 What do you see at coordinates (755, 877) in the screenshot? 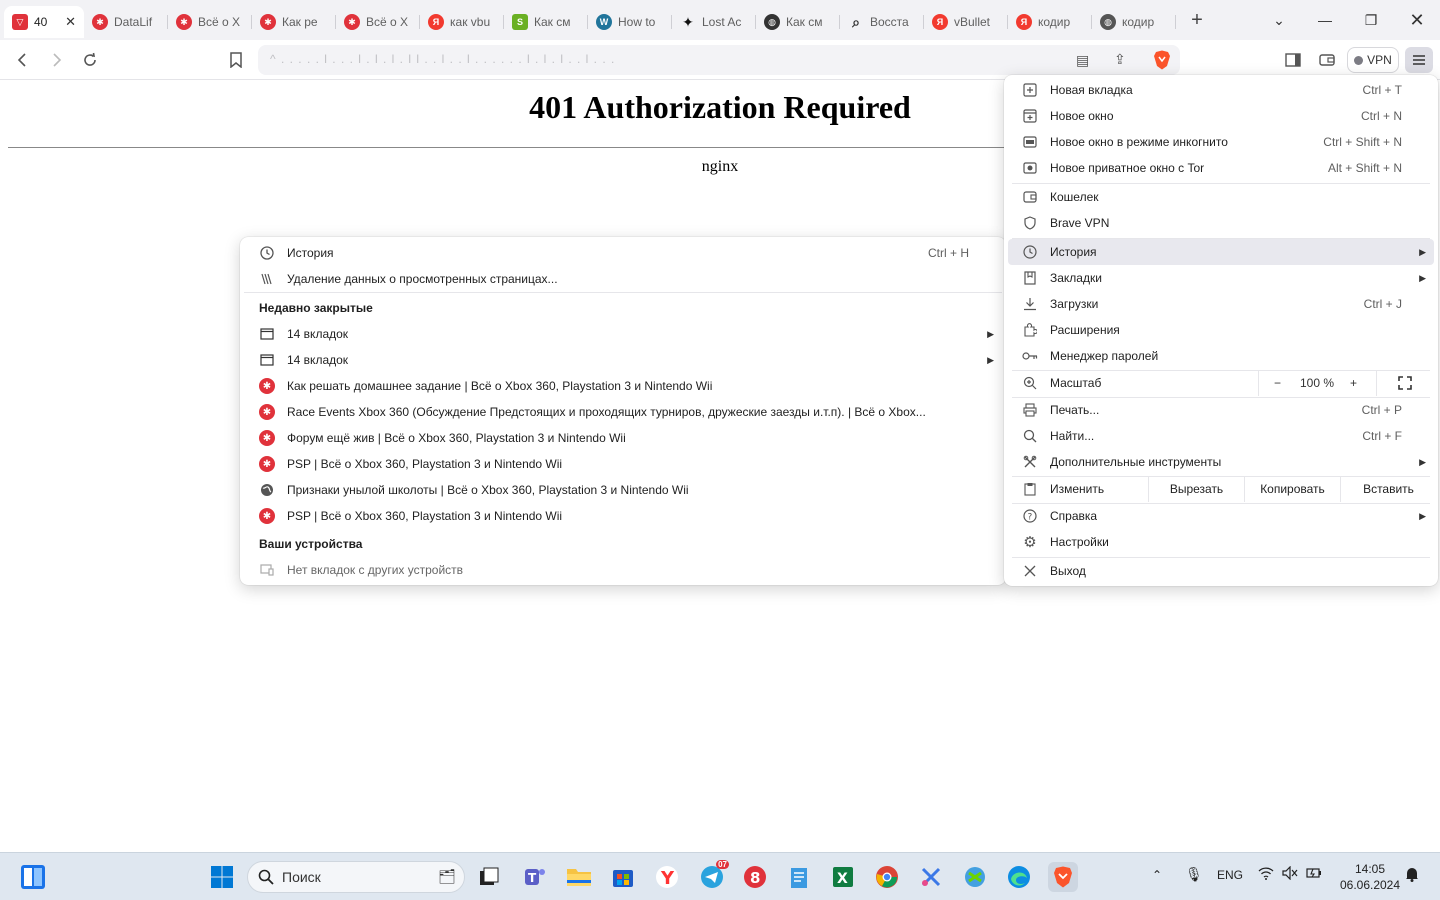
I see `yandex-app-icon: 8` at bounding box center [755, 877].